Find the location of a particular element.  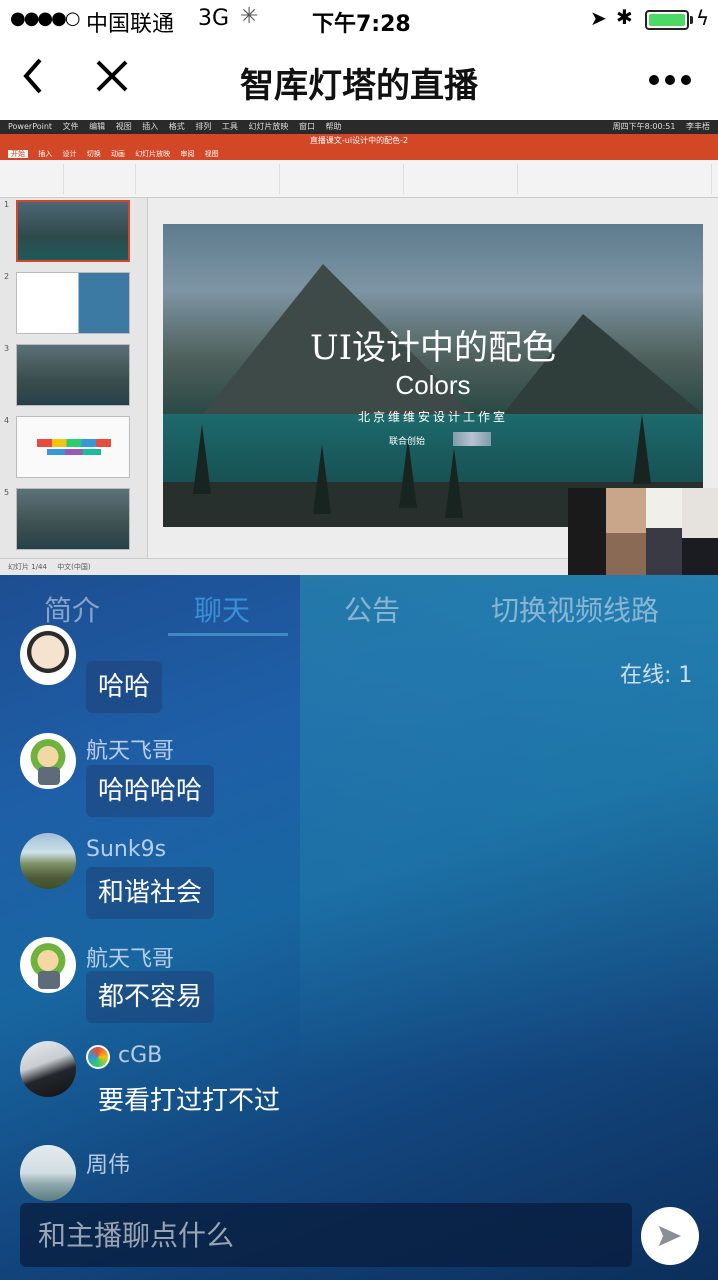

tab-switch-video-line: 切换视频线路 is located at coordinates (575, 609).